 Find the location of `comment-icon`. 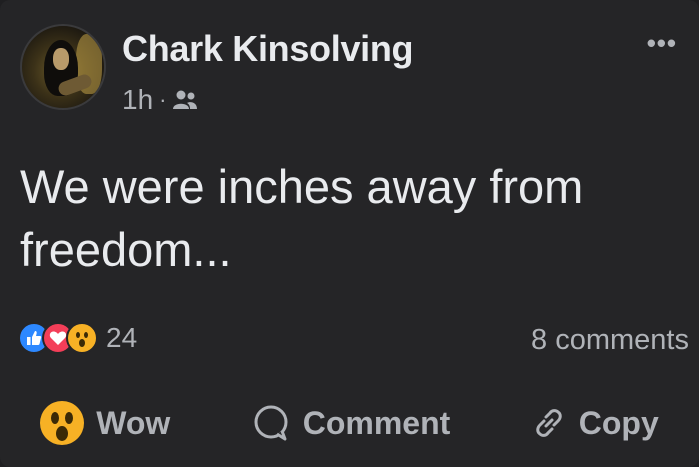

comment-icon is located at coordinates (271, 423).